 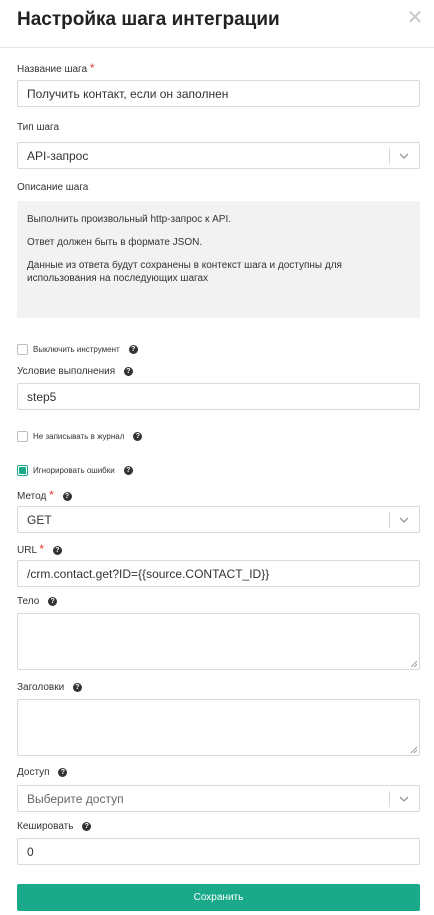 What do you see at coordinates (218, 798) in the screenshot?
I see `access-select: Выберите доступ` at bounding box center [218, 798].